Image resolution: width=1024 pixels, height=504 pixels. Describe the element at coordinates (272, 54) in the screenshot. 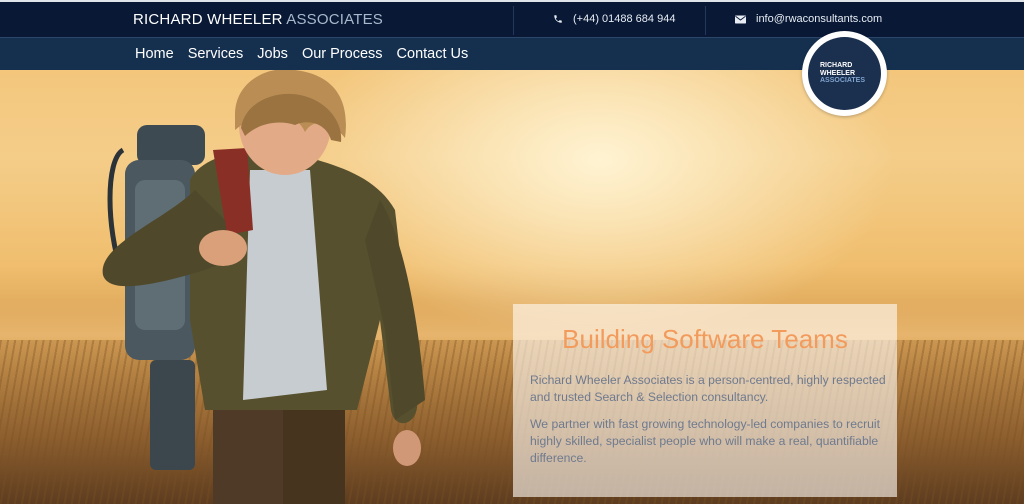

I see `nav-jobs: Jobs` at that location.